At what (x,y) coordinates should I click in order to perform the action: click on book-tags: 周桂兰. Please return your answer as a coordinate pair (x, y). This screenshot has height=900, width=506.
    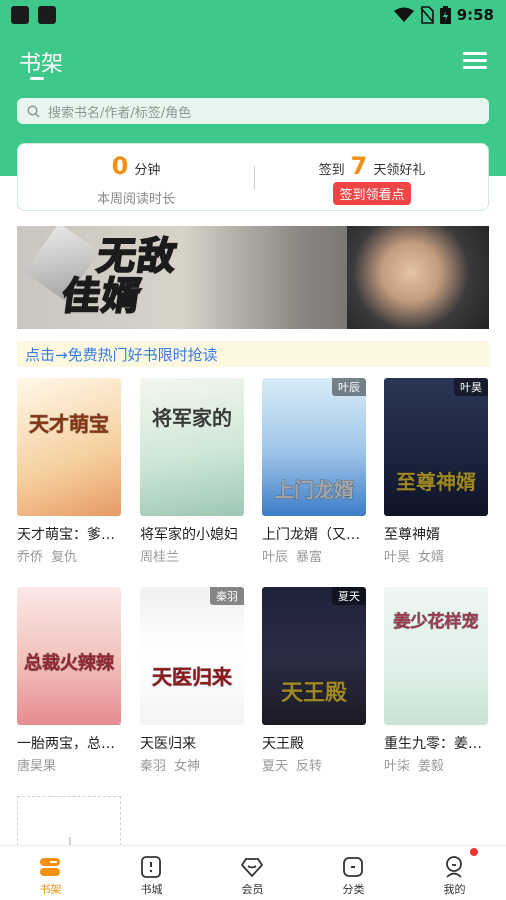
    Looking at the image, I should click on (160, 557).